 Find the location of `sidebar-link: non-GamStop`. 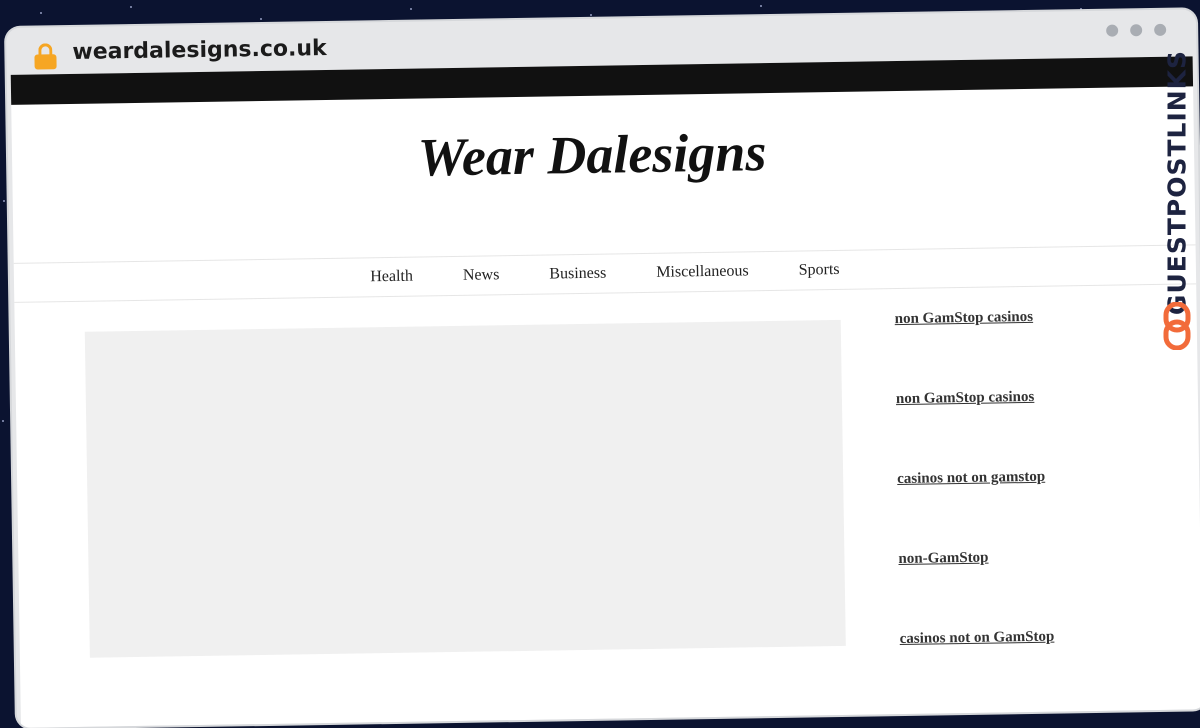

sidebar-link: non-GamStop is located at coordinates (1018, 589).